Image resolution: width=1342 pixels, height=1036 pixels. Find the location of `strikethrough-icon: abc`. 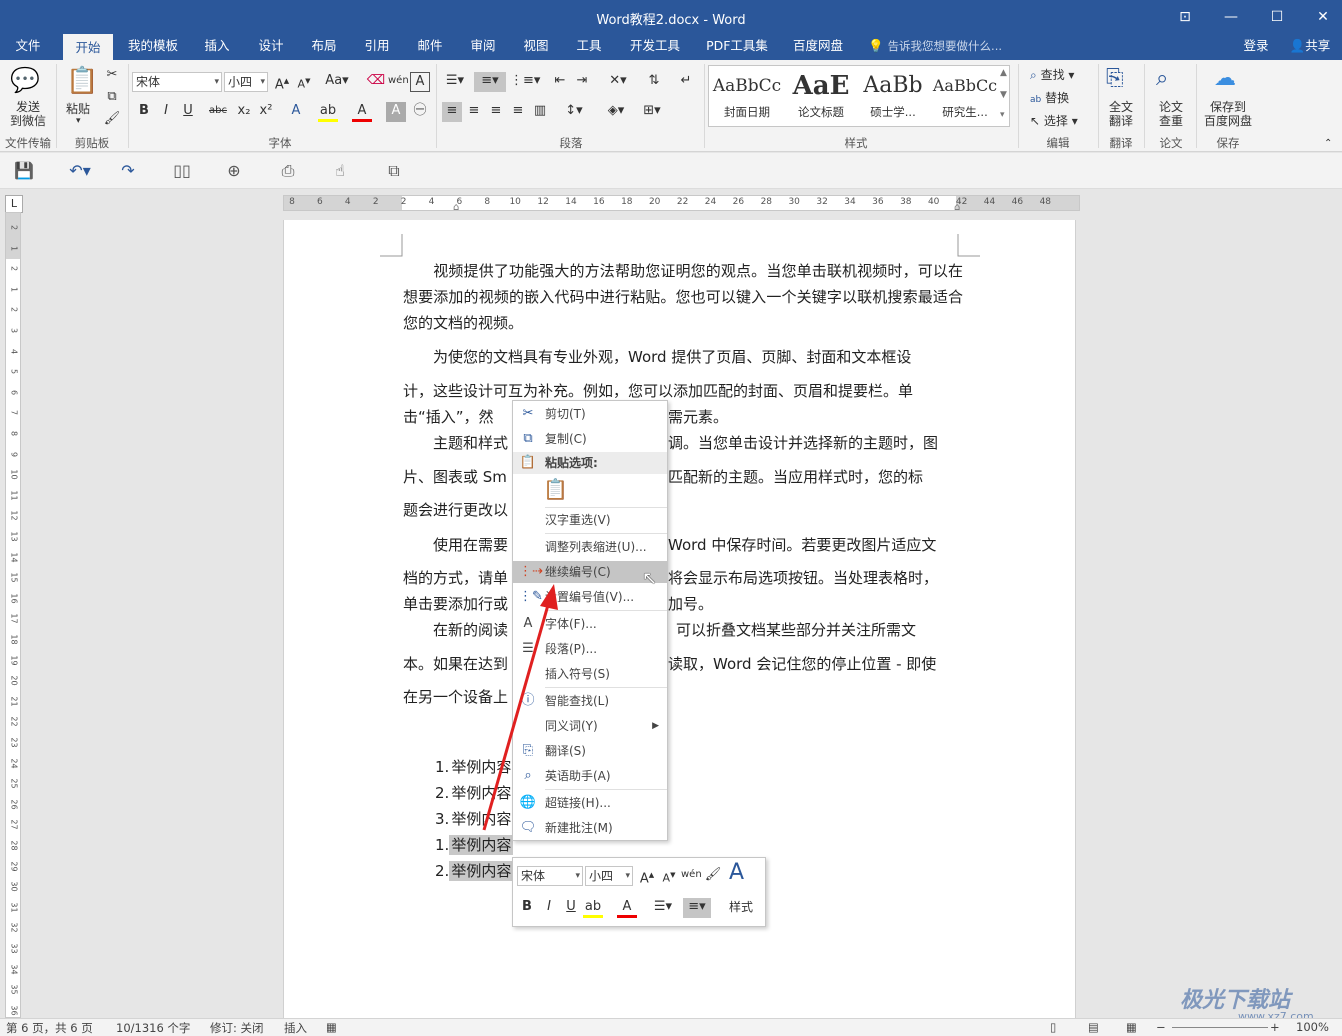

strikethrough-icon: abc is located at coordinates (218, 112).